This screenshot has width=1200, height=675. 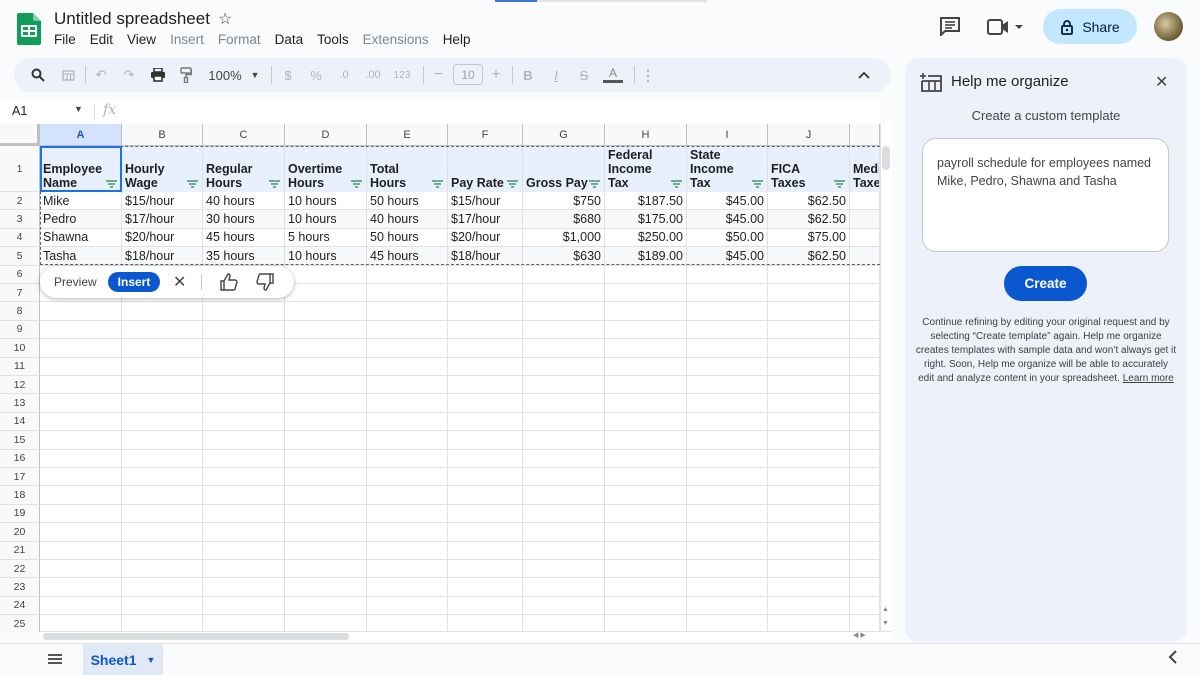 I want to click on table-cell: $1,000, so click(x=564, y=238).